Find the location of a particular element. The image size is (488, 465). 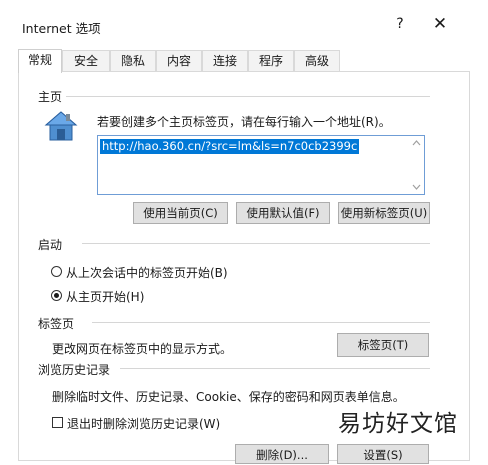

tabs-group-title: 标签页 is located at coordinates (56, 323).